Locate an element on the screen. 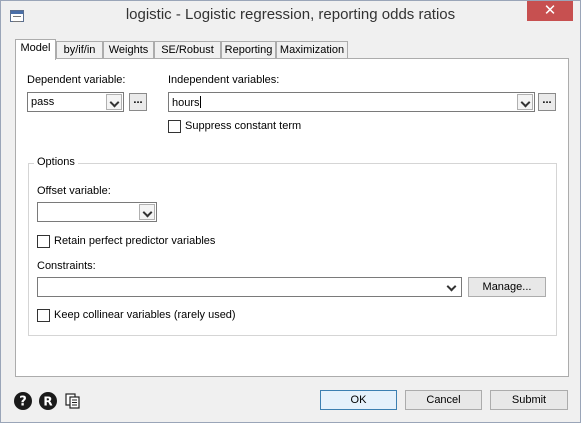  app-icon is located at coordinates (17, 16).